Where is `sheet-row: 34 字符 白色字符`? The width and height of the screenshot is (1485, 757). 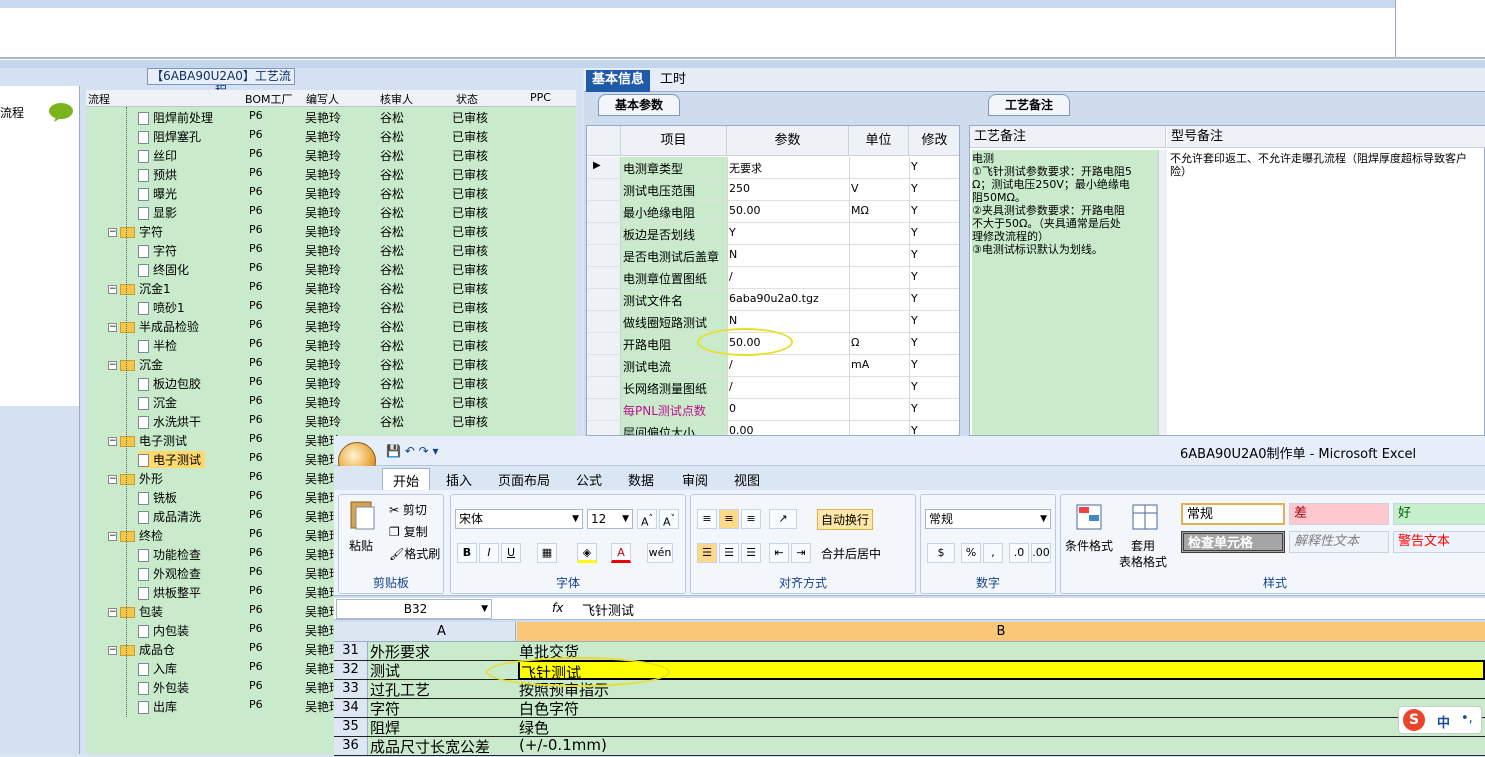
sheet-row: 34 字符 白色字符 is located at coordinates (909, 708).